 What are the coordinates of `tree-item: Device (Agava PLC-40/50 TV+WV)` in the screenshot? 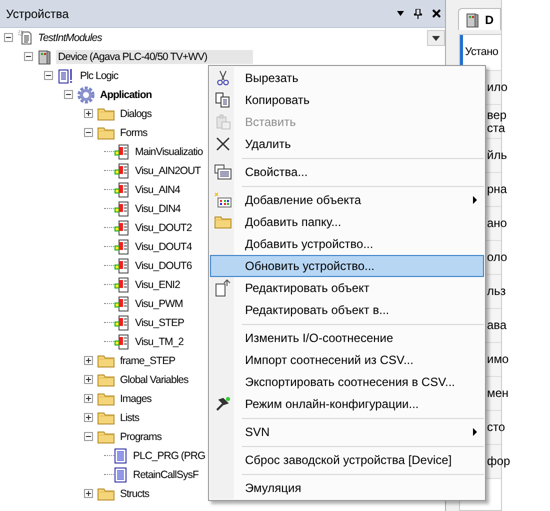 It's located at (155, 57).